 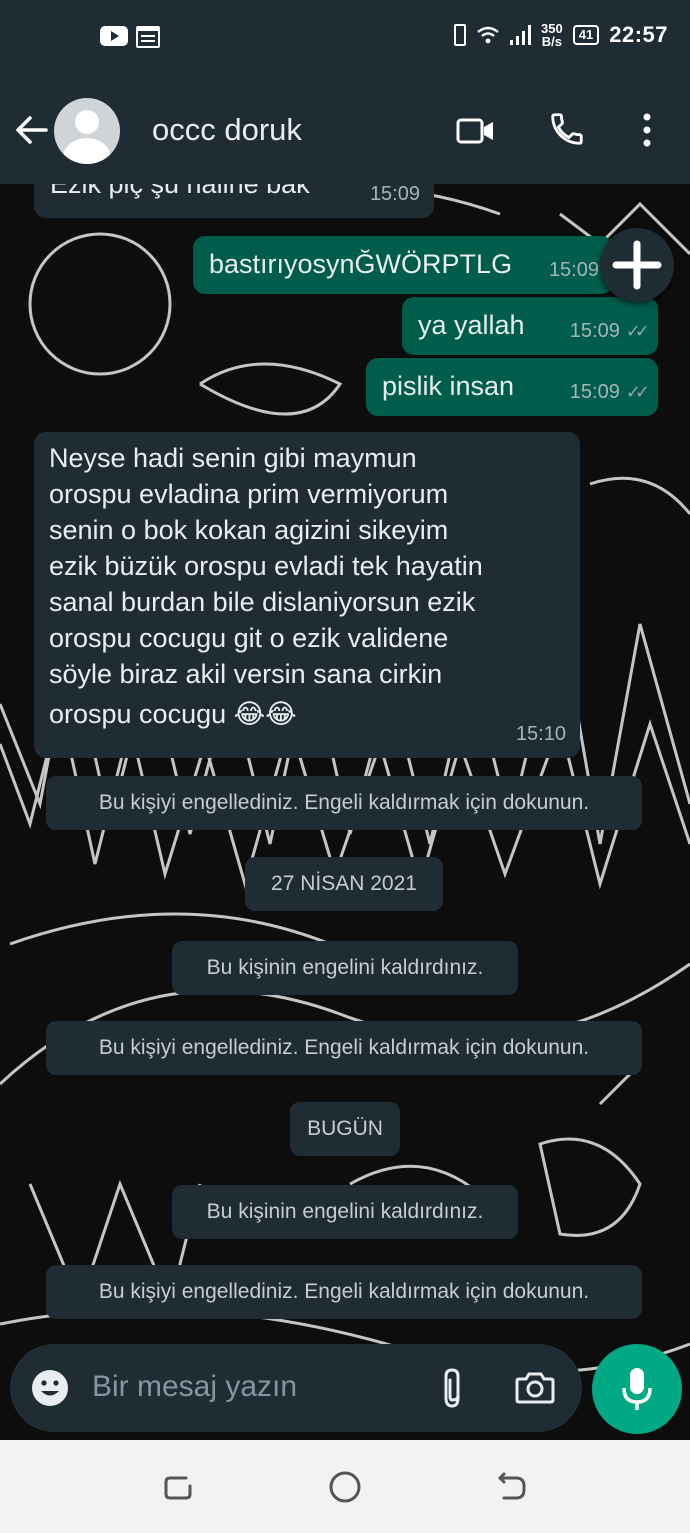 I want to click on message-input: Bir mesaj yazın, so click(x=194, y=1387).